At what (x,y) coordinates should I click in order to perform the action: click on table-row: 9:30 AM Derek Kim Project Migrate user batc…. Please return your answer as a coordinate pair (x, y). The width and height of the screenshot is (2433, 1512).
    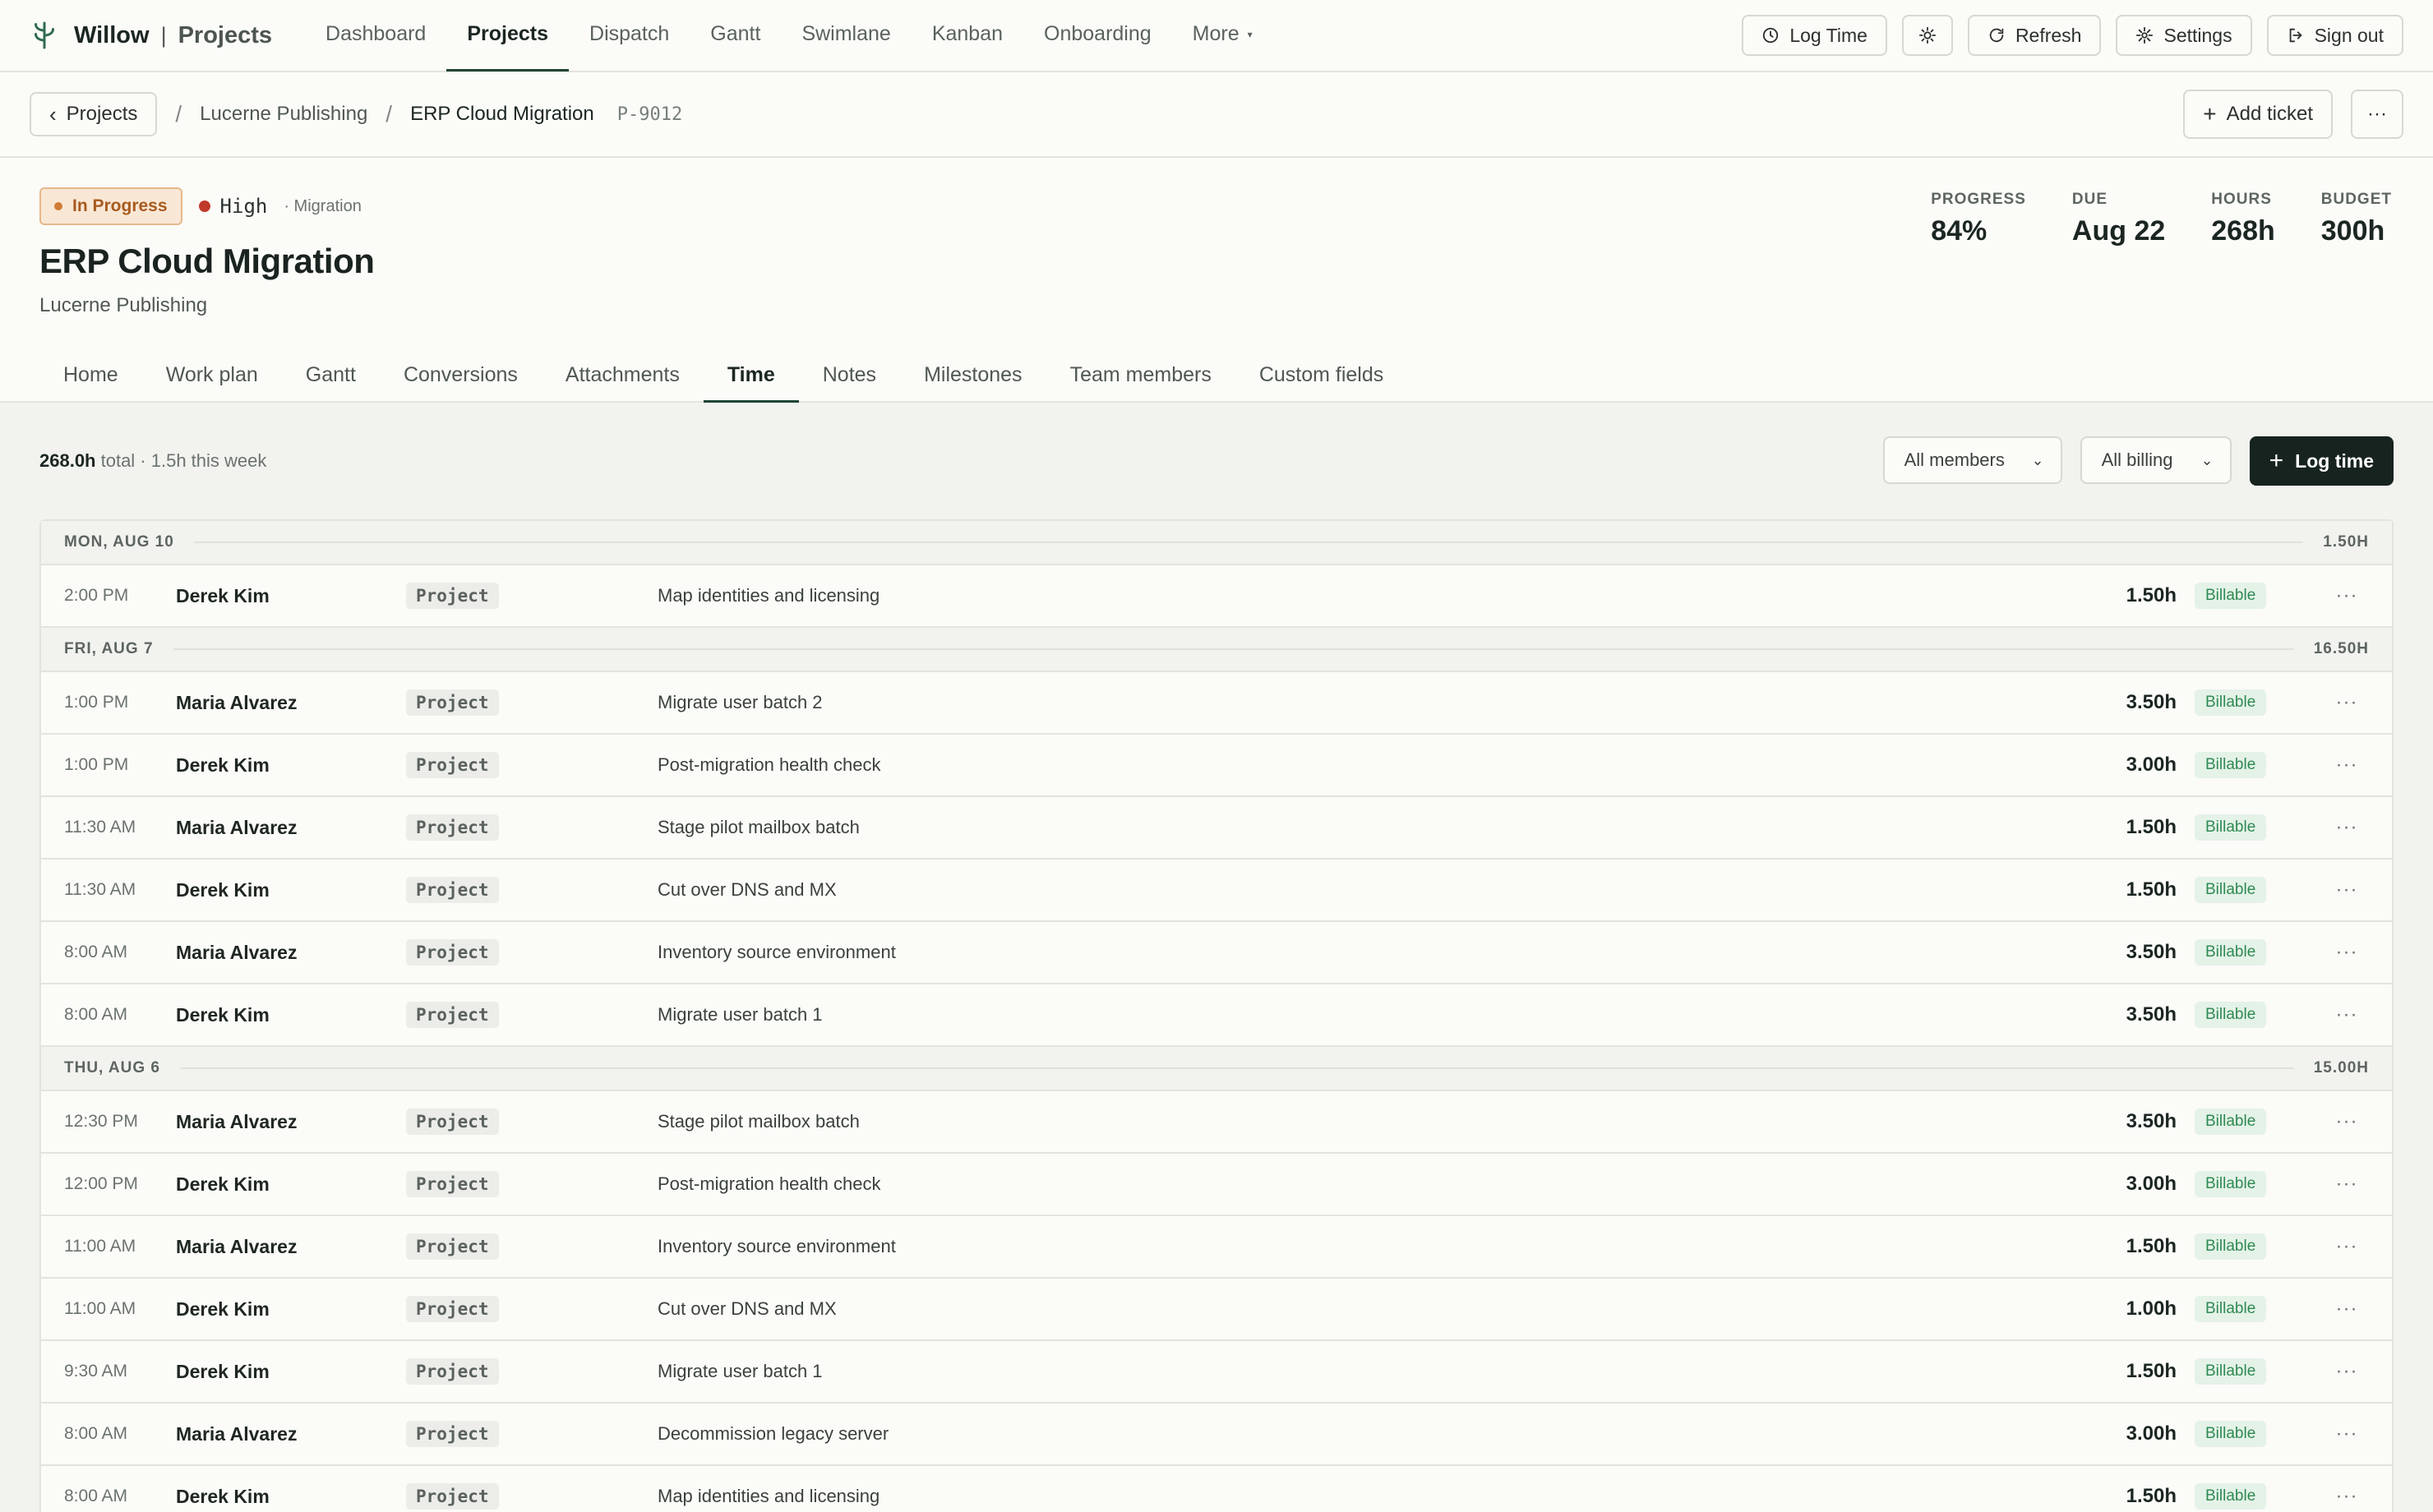
    Looking at the image, I should click on (1216, 1373).